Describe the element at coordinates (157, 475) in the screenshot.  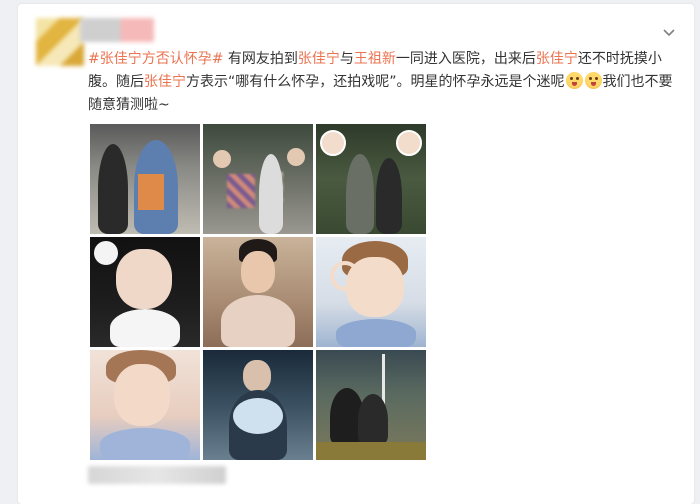
I see `source-blurred` at that location.